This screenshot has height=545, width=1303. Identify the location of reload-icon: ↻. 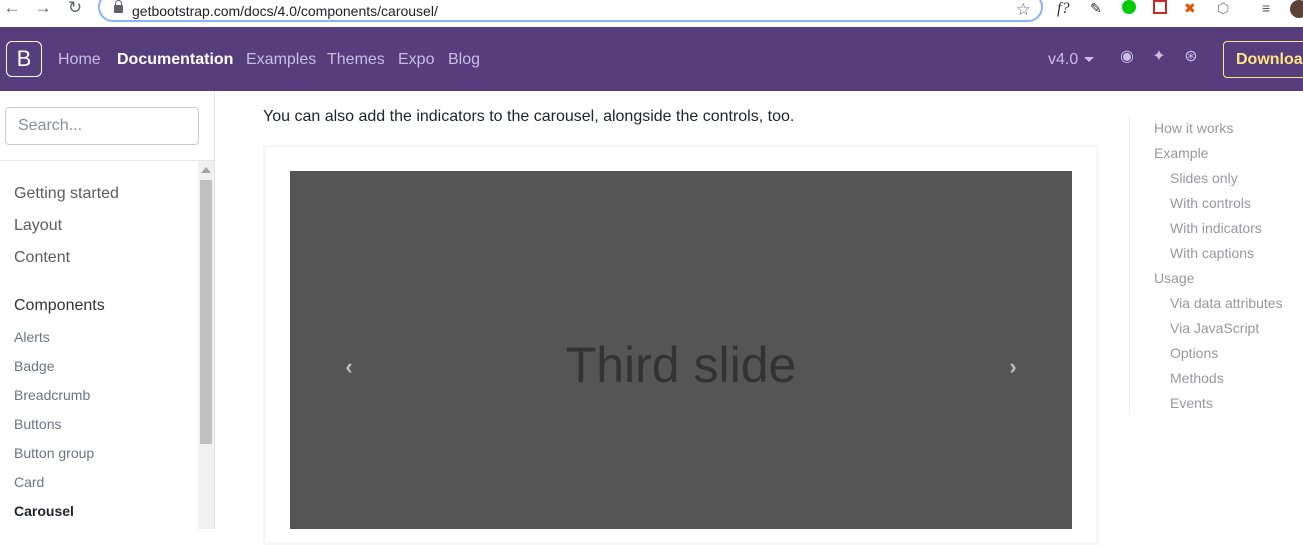
(75, 9).